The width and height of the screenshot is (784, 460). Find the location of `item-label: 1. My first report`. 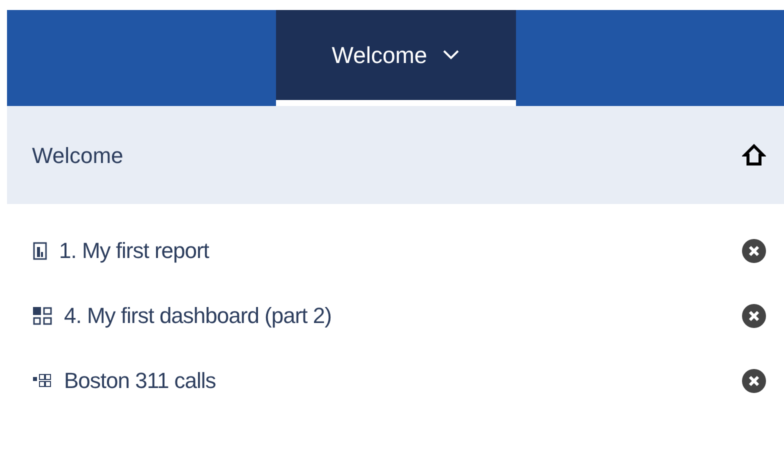

item-label: 1. My first report is located at coordinates (134, 251).